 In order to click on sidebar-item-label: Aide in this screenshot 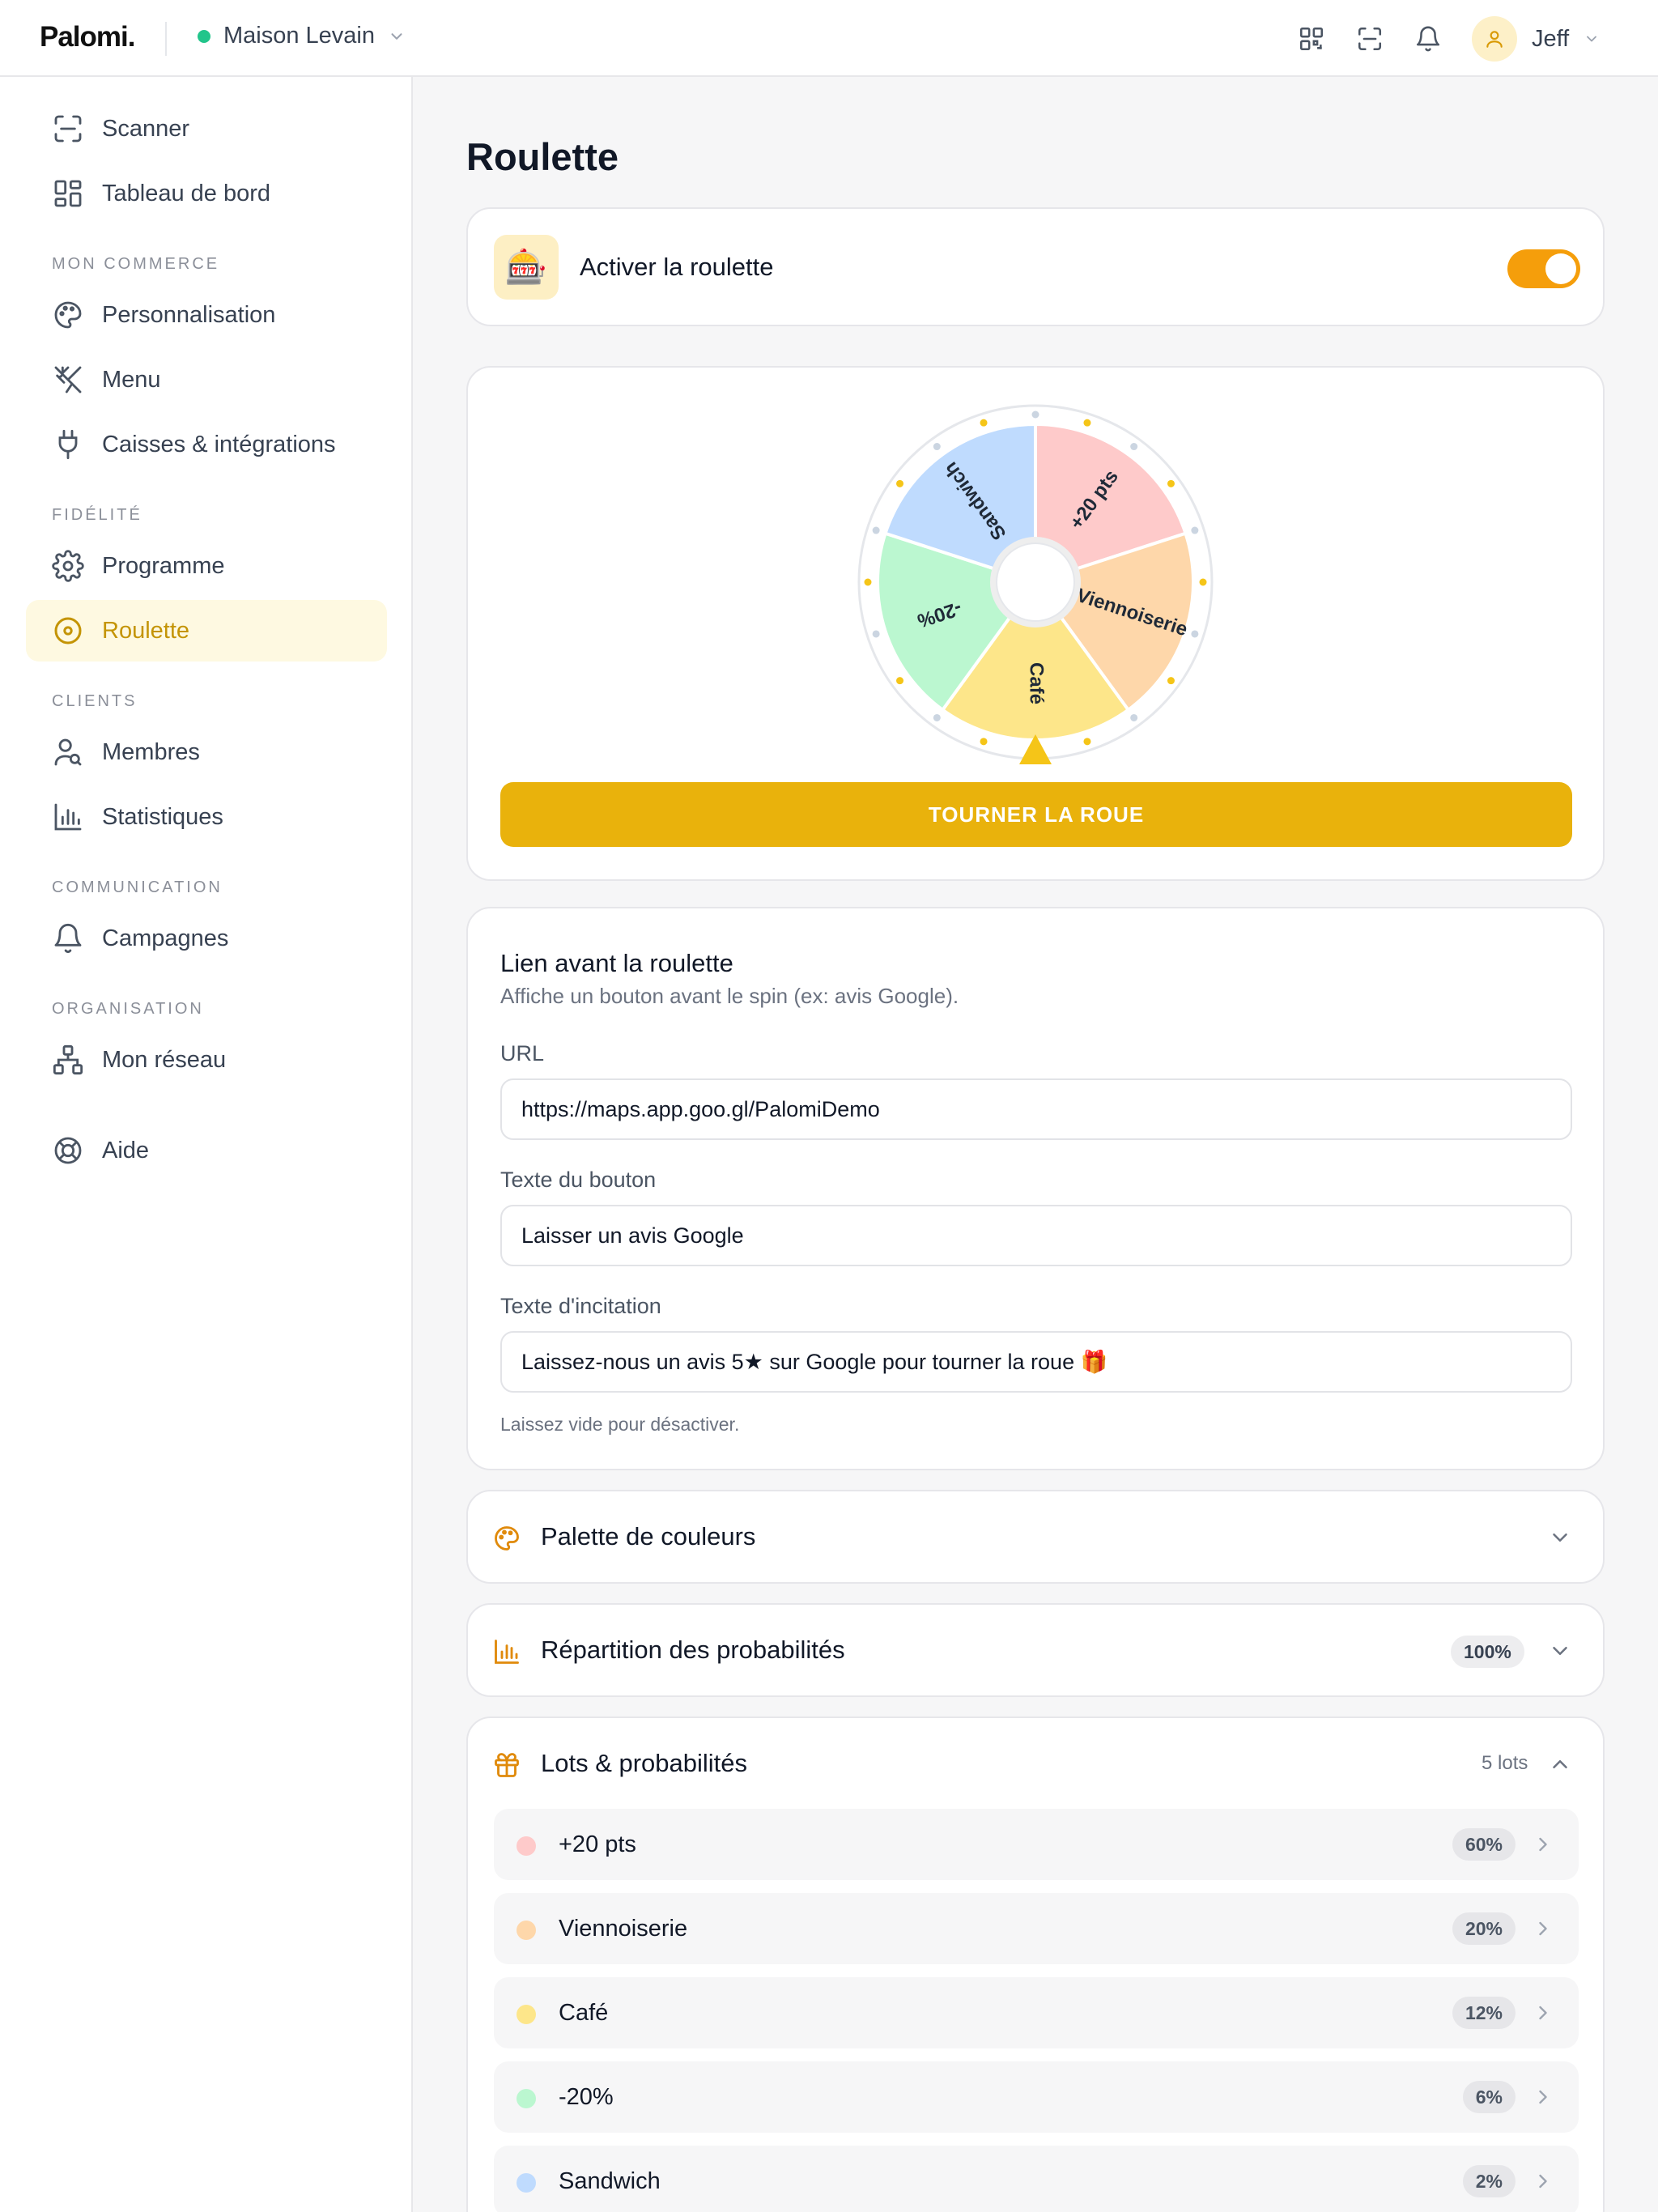, I will do `click(126, 1150)`.